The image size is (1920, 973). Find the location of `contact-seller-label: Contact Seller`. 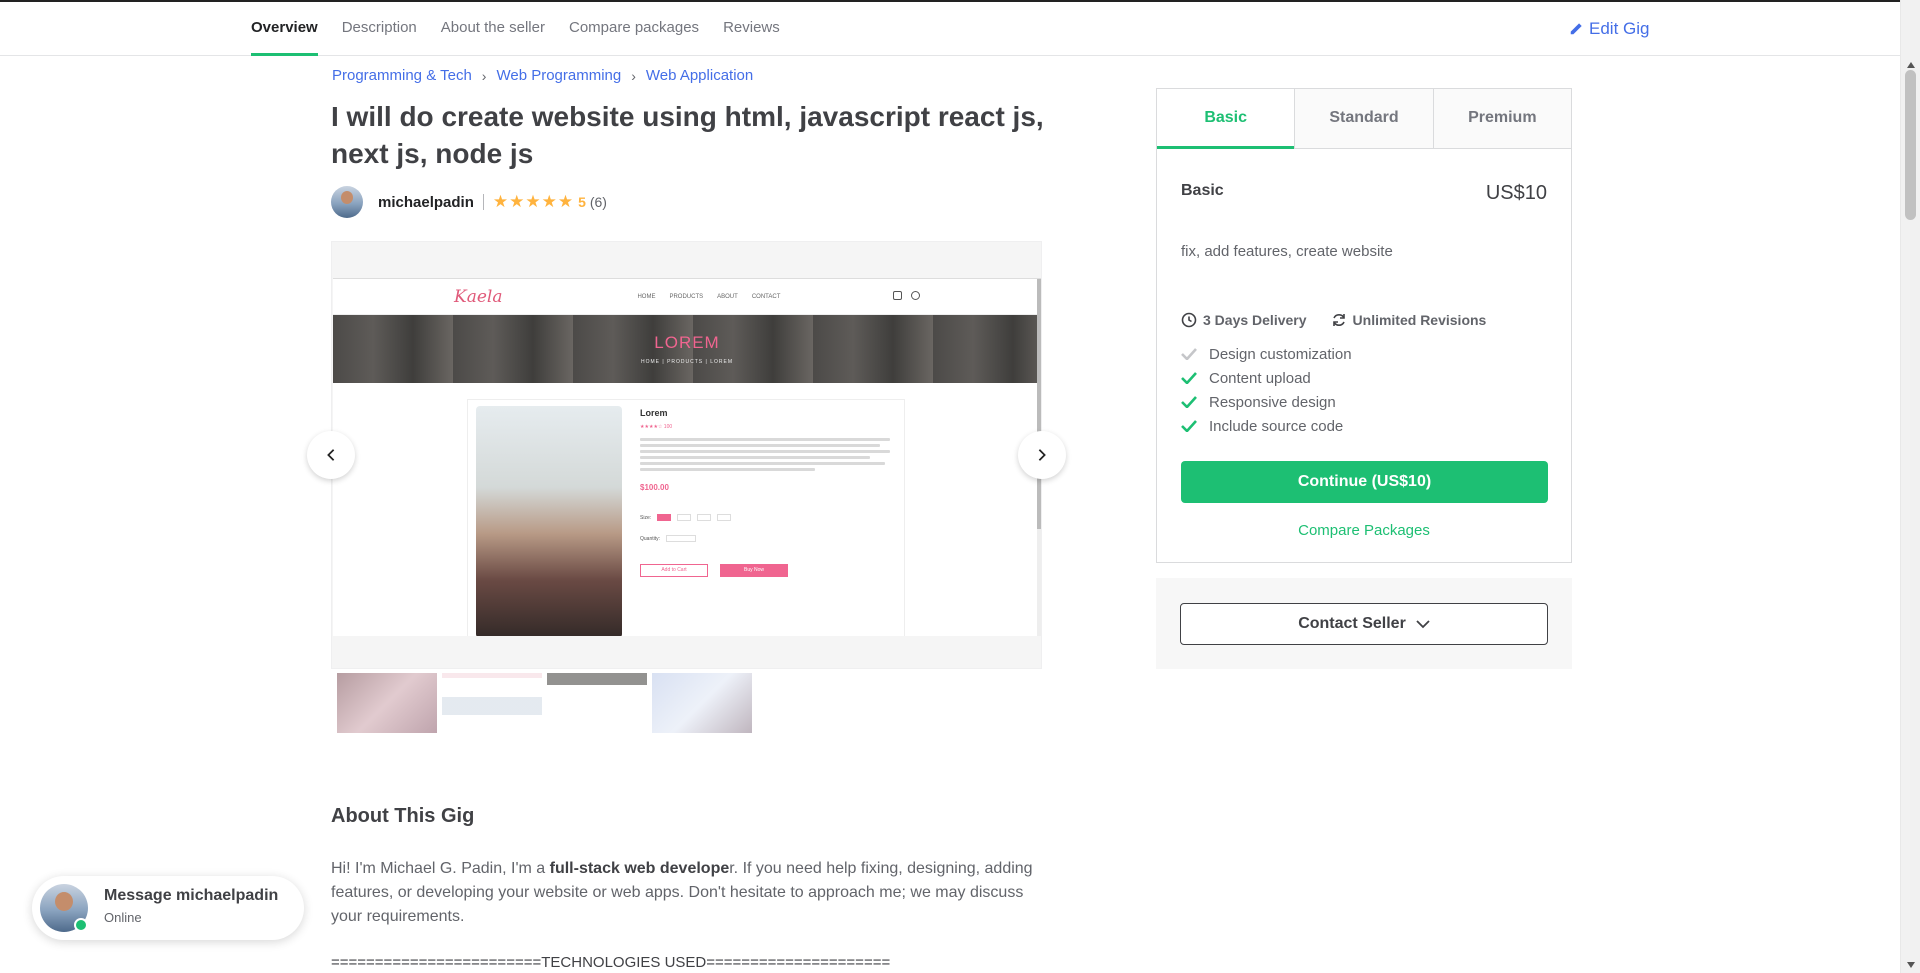

contact-seller-label: Contact Seller is located at coordinates (1352, 623).